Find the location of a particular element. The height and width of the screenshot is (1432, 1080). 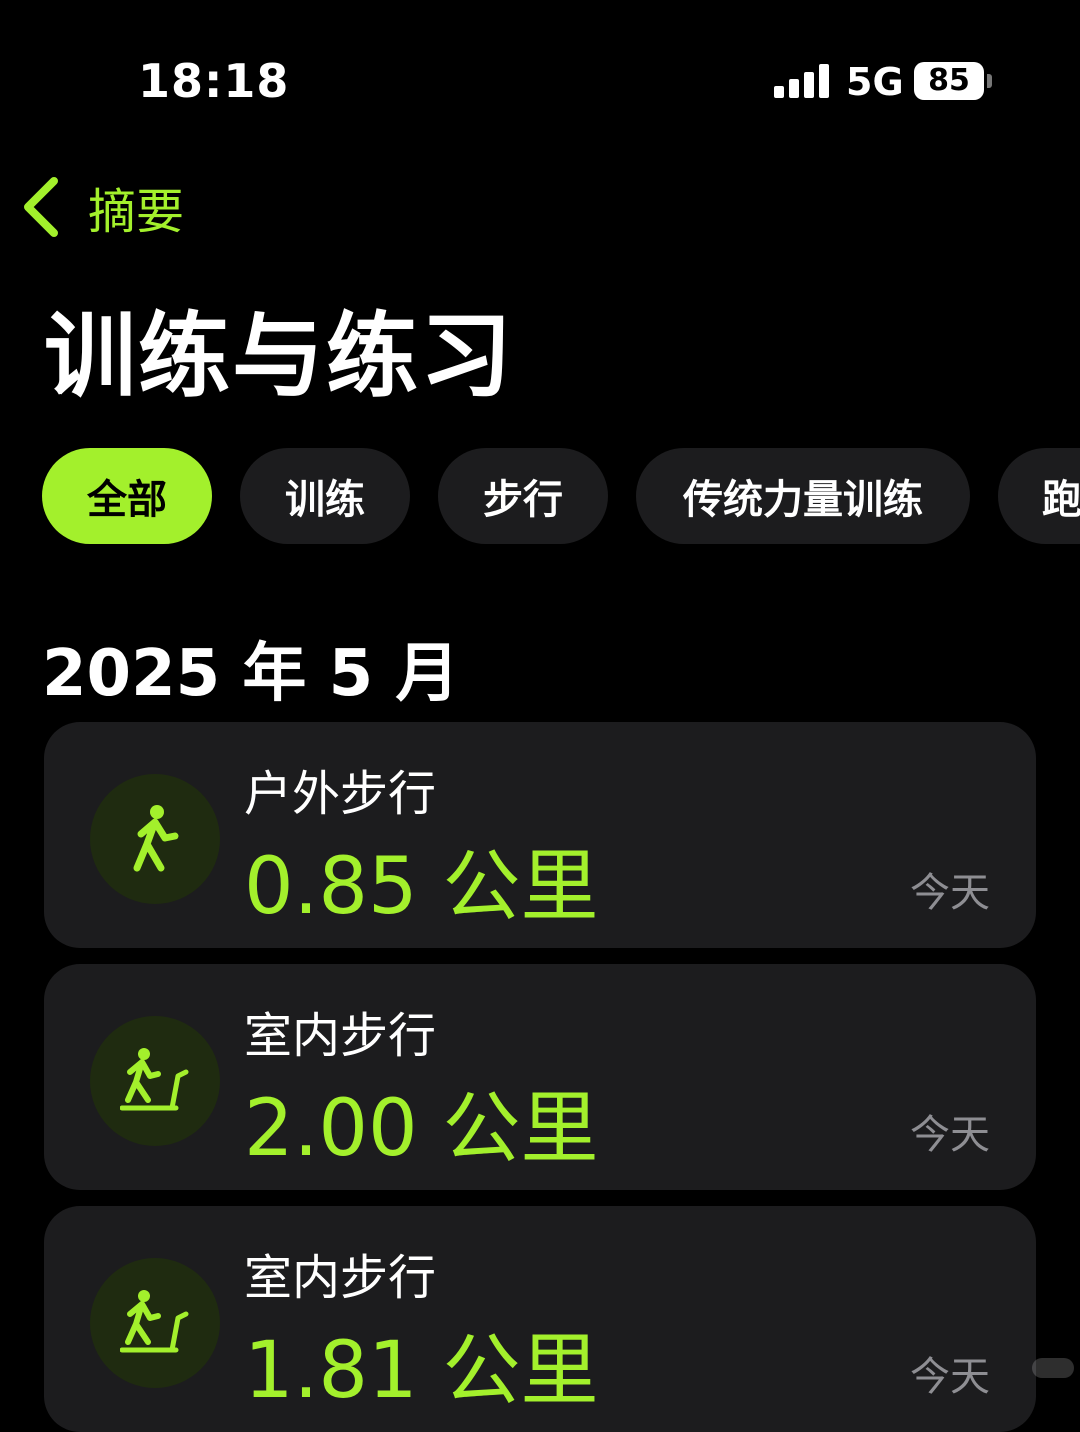

filter-bar: 全部 训练 步行 传统力量训练 跑 is located at coordinates (561, 497).